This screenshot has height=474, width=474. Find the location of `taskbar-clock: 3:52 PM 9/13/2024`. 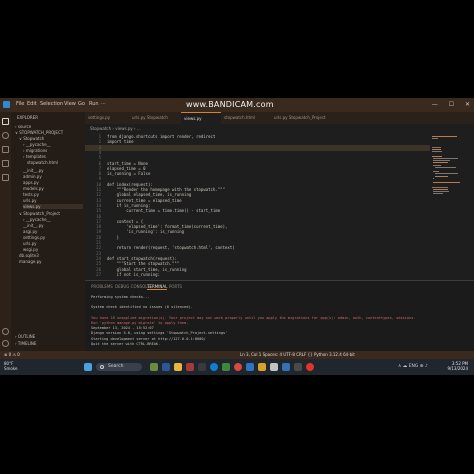

taskbar-clock: 3:52 PM 9/13/2024 is located at coordinates (457, 366).